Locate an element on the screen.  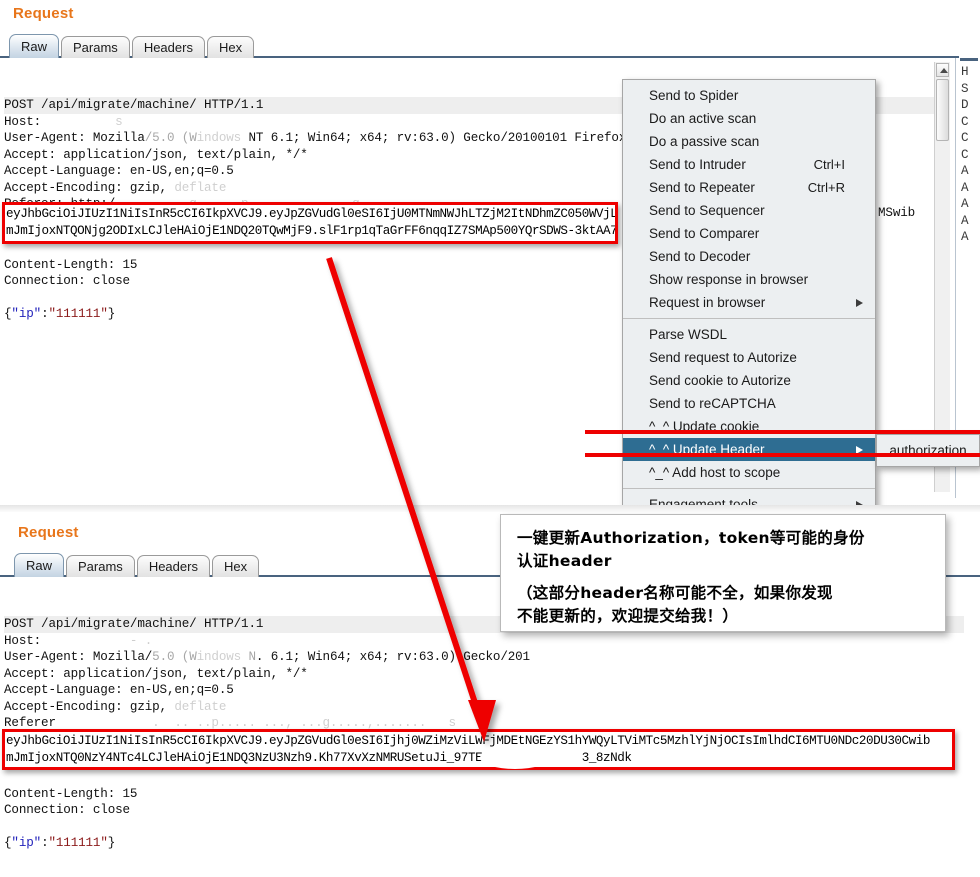
menu-item-send-cookie-to-autorize: Send cookie to Autorize is located at coordinates (749, 380).